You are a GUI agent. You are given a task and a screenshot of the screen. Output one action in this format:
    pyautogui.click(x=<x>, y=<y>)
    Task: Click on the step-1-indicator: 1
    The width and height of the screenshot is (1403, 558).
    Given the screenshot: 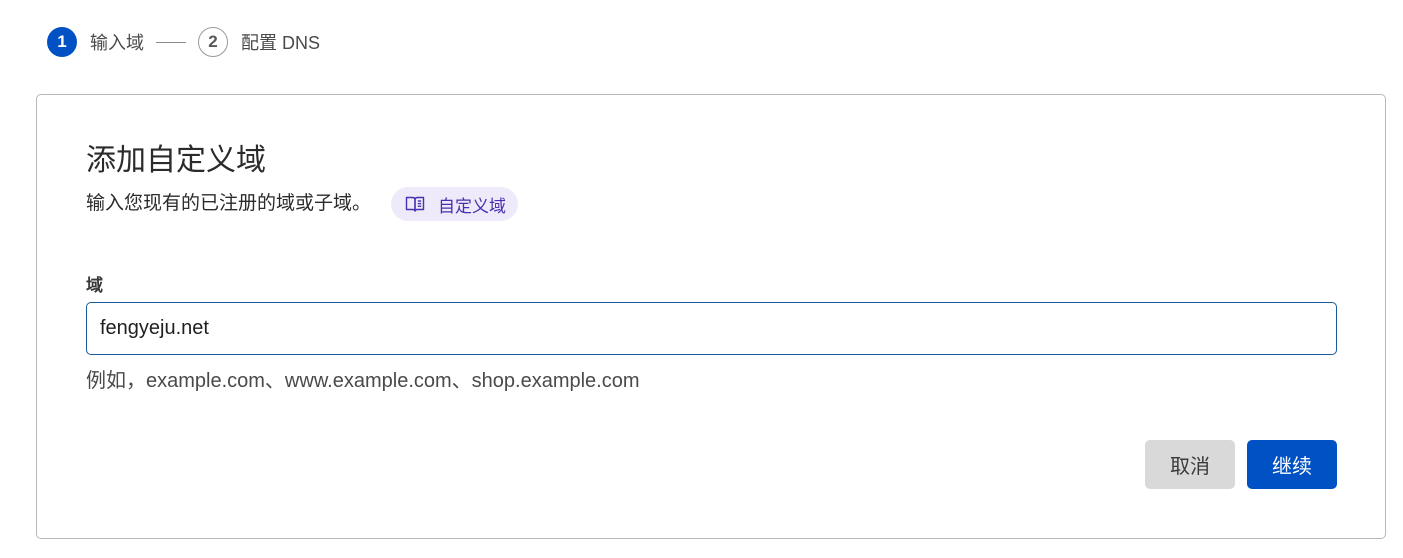 What is the action you would take?
    pyautogui.click(x=62, y=42)
    